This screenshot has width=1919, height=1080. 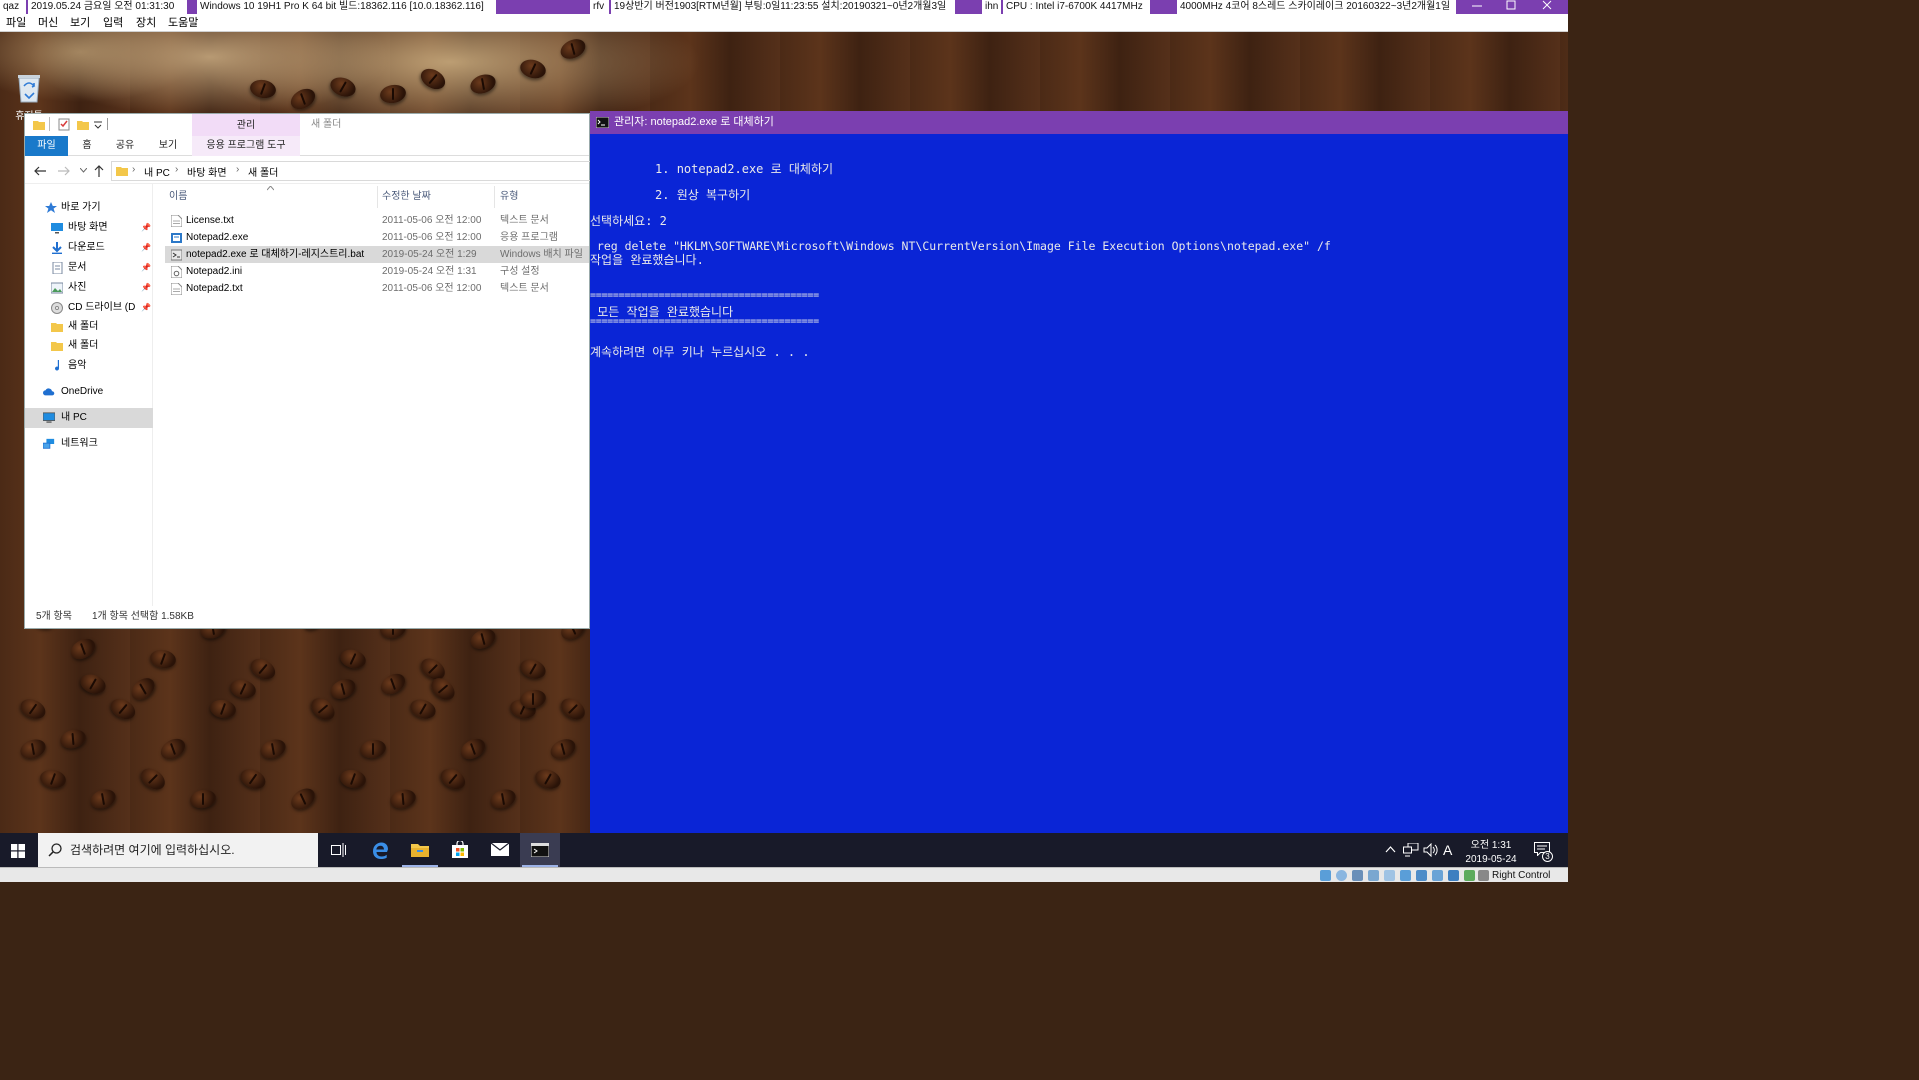 I want to click on search-placeholder: 검색하려면 여기에 입력하십시오., so click(x=152, y=850).